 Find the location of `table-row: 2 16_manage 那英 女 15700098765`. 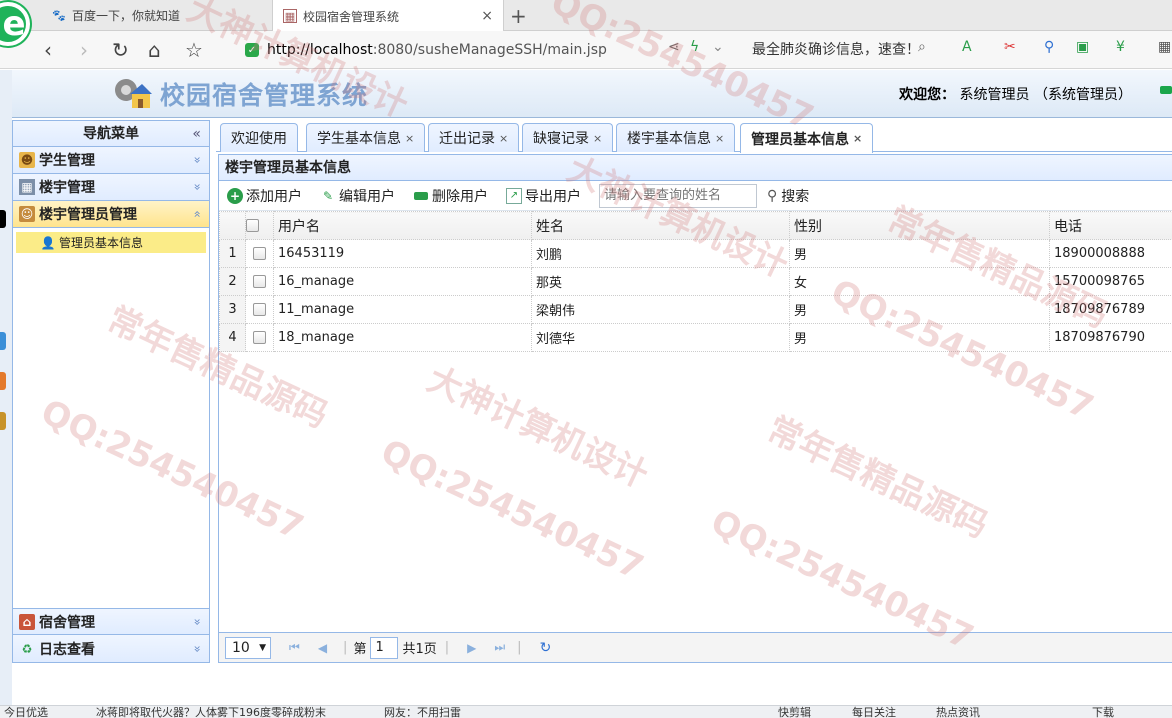

table-row: 2 16_manage 那英 女 15700098765 is located at coordinates (695, 281).